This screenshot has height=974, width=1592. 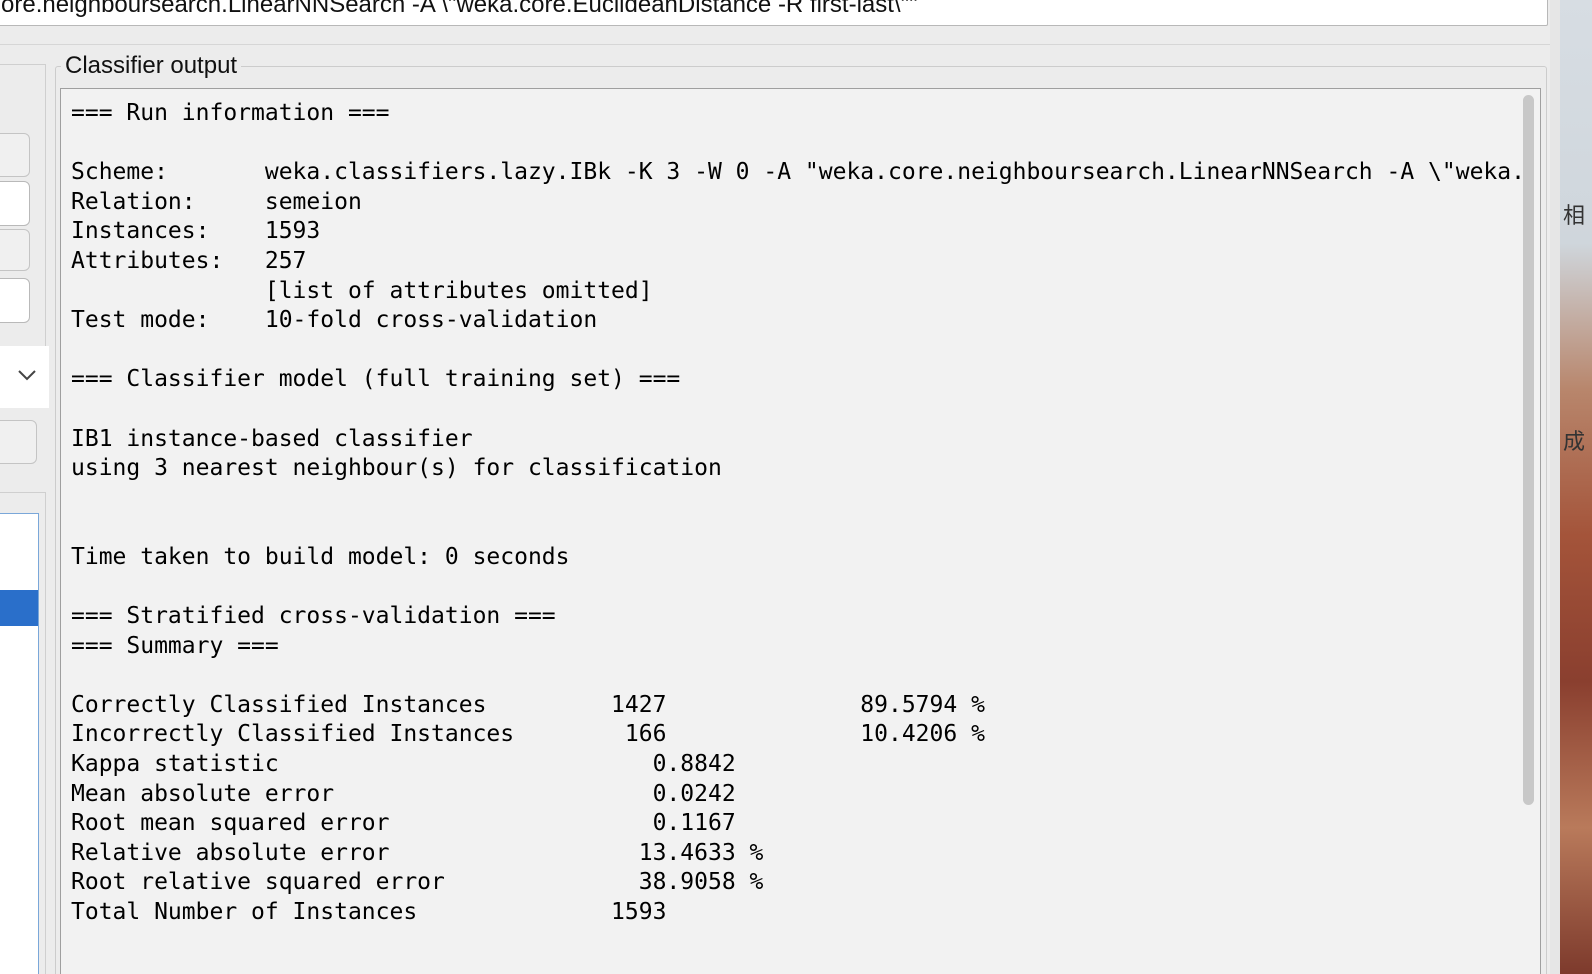 What do you see at coordinates (230, 113) in the screenshot?
I see `run-information-header: === Run information ===` at bounding box center [230, 113].